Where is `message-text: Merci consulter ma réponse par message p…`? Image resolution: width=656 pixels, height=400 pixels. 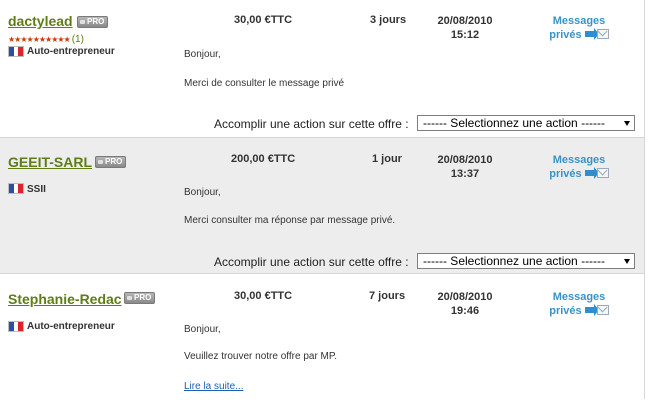 message-text: Merci consulter ma réponse par message p… is located at coordinates (290, 220).